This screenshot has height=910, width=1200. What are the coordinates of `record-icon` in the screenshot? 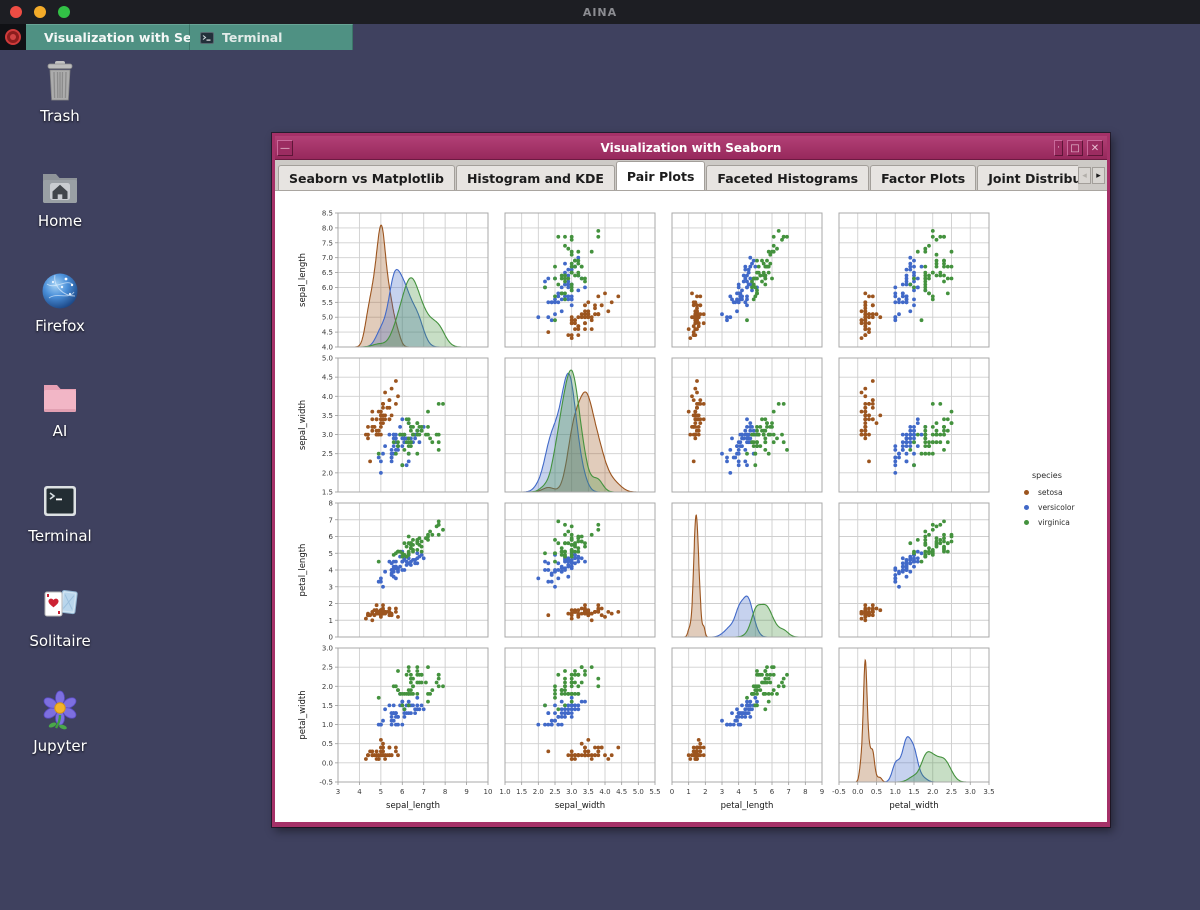 It's located at (13, 37).